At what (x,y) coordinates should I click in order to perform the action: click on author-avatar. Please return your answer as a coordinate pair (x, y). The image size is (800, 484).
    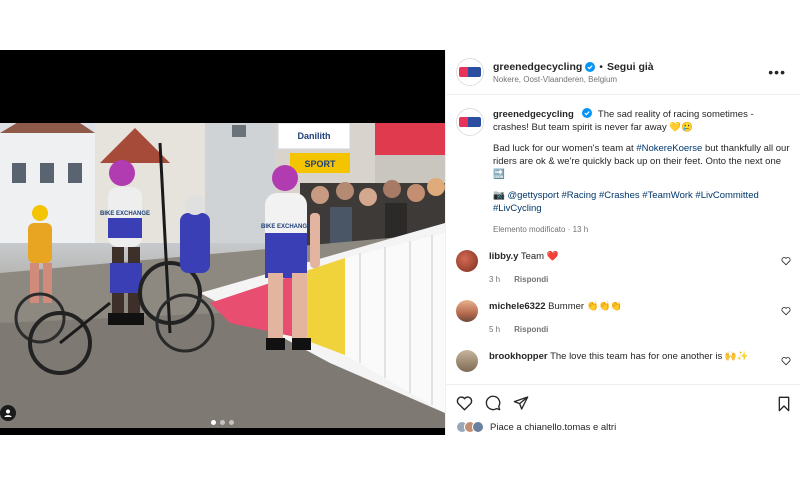
    Looking at the image, I should click on (470, 72).